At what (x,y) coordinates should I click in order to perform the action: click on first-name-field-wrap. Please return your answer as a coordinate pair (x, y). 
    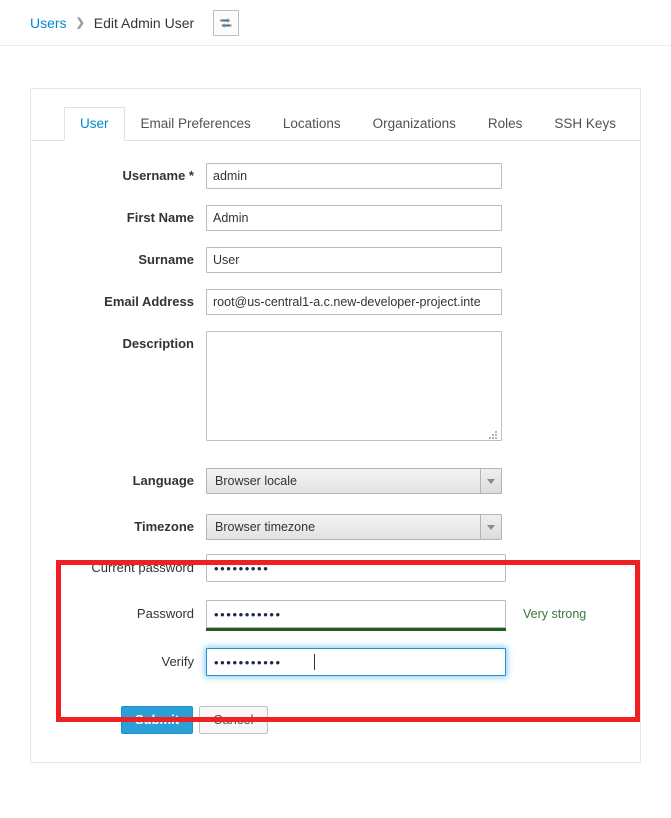
    Looking at the image, I should click on (354, 218).